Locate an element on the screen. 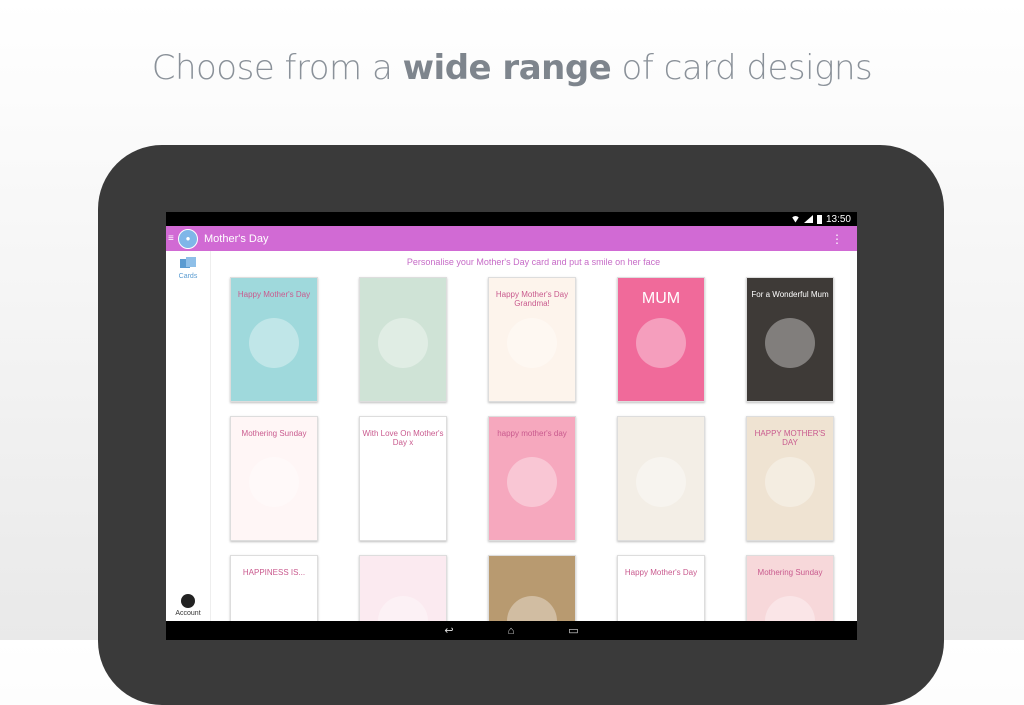  status-time: 13:50 is located at coordinates (838, 219).